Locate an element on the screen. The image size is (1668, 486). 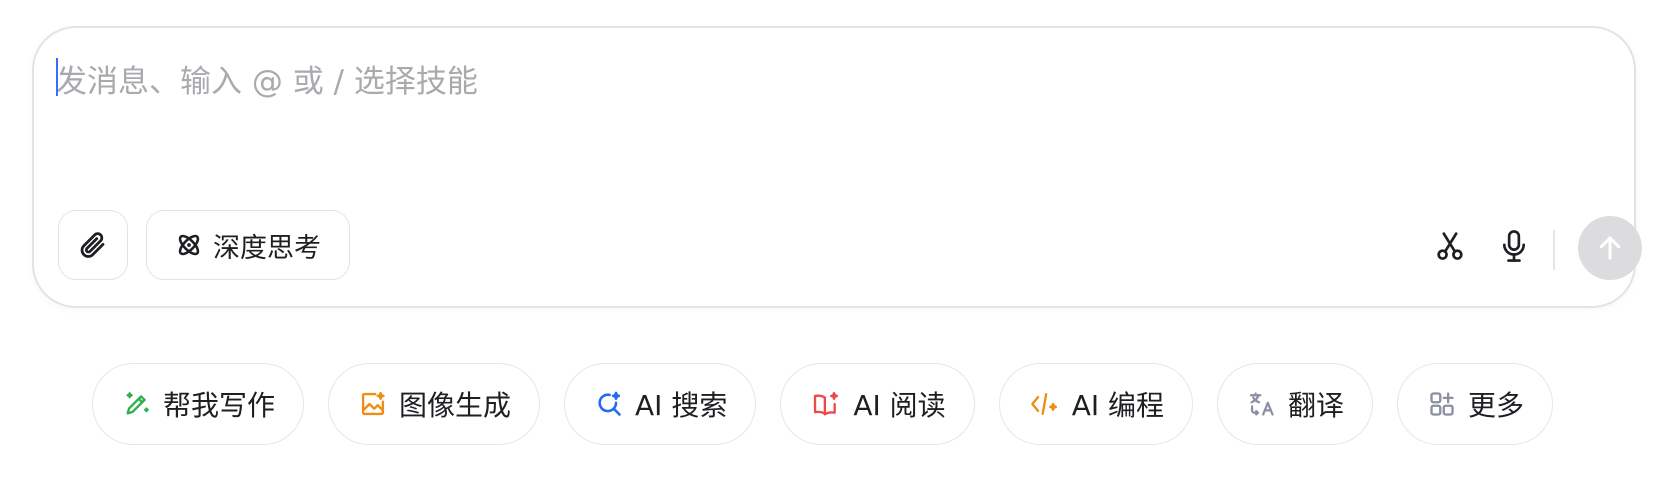
attach-button is located at coordinates (93, 245).